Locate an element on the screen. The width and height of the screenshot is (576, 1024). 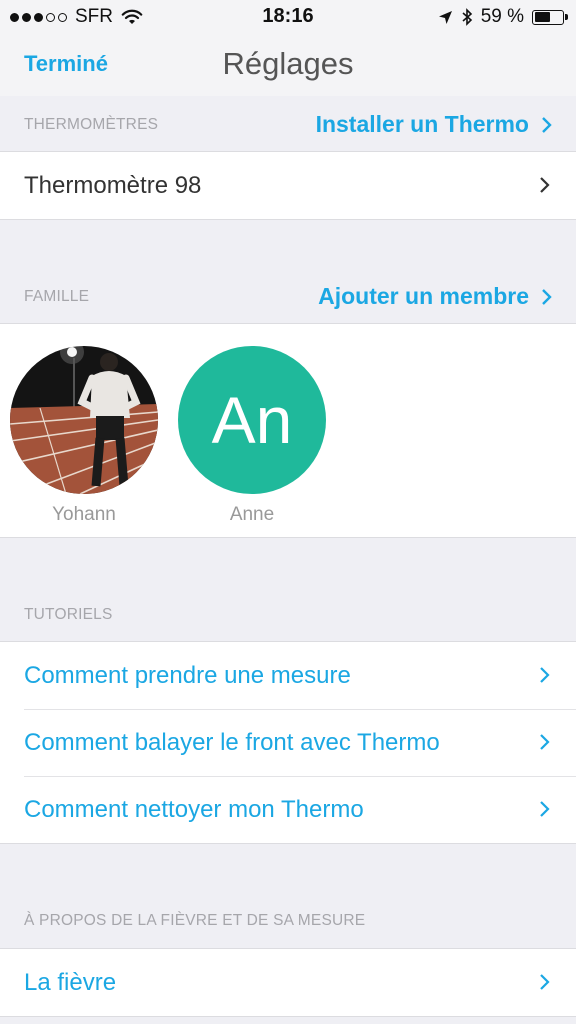
member-yohann: Yohann is located at coordinates (84, 436).